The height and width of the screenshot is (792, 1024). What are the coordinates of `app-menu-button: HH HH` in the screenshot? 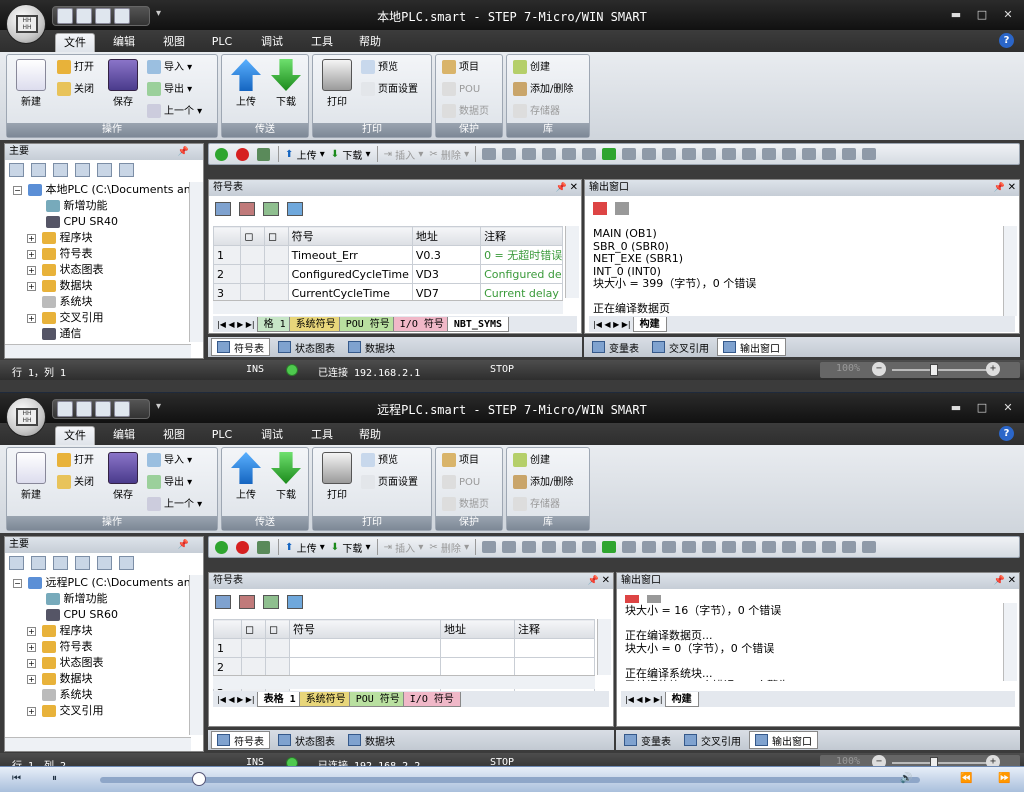 It's located at (26, 24).